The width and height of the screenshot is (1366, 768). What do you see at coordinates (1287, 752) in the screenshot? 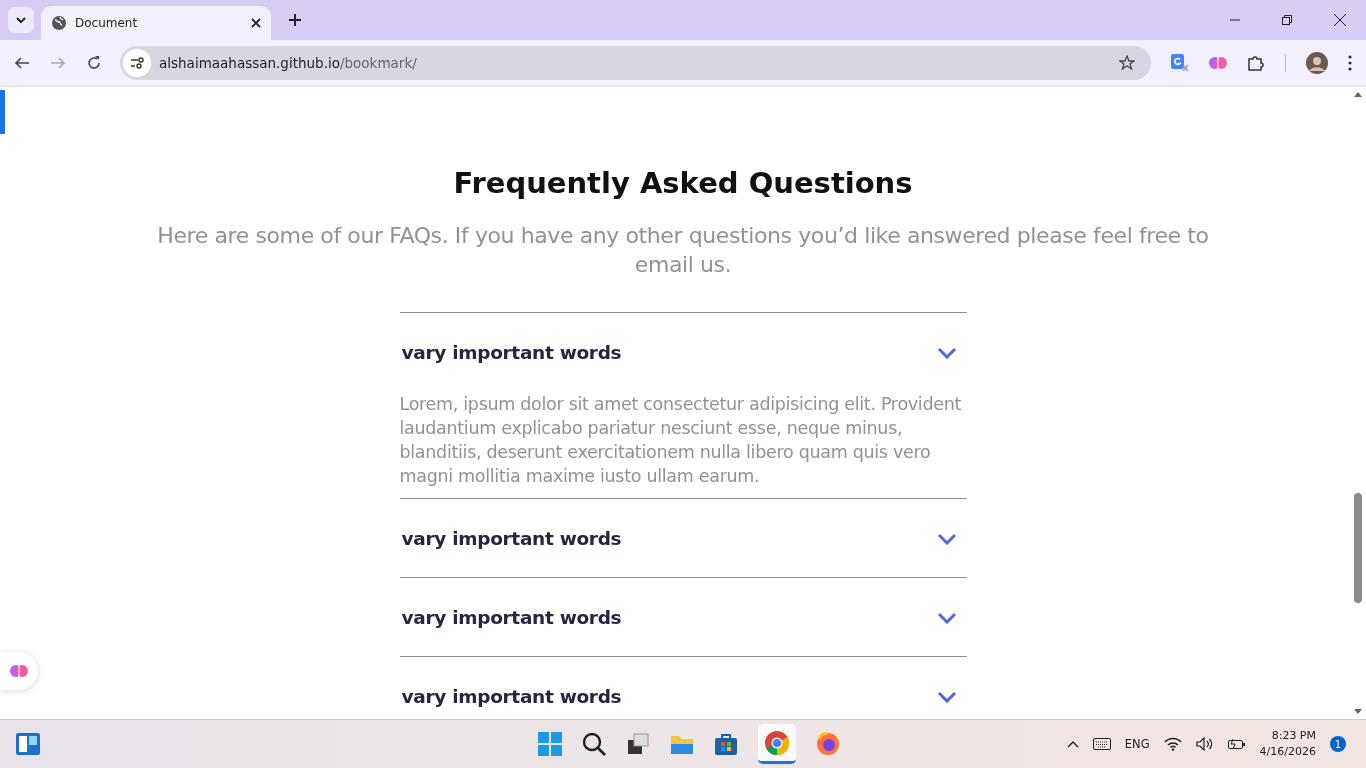
I see `clock-date: 4/16/2026` at bounding box center [1287, 752].